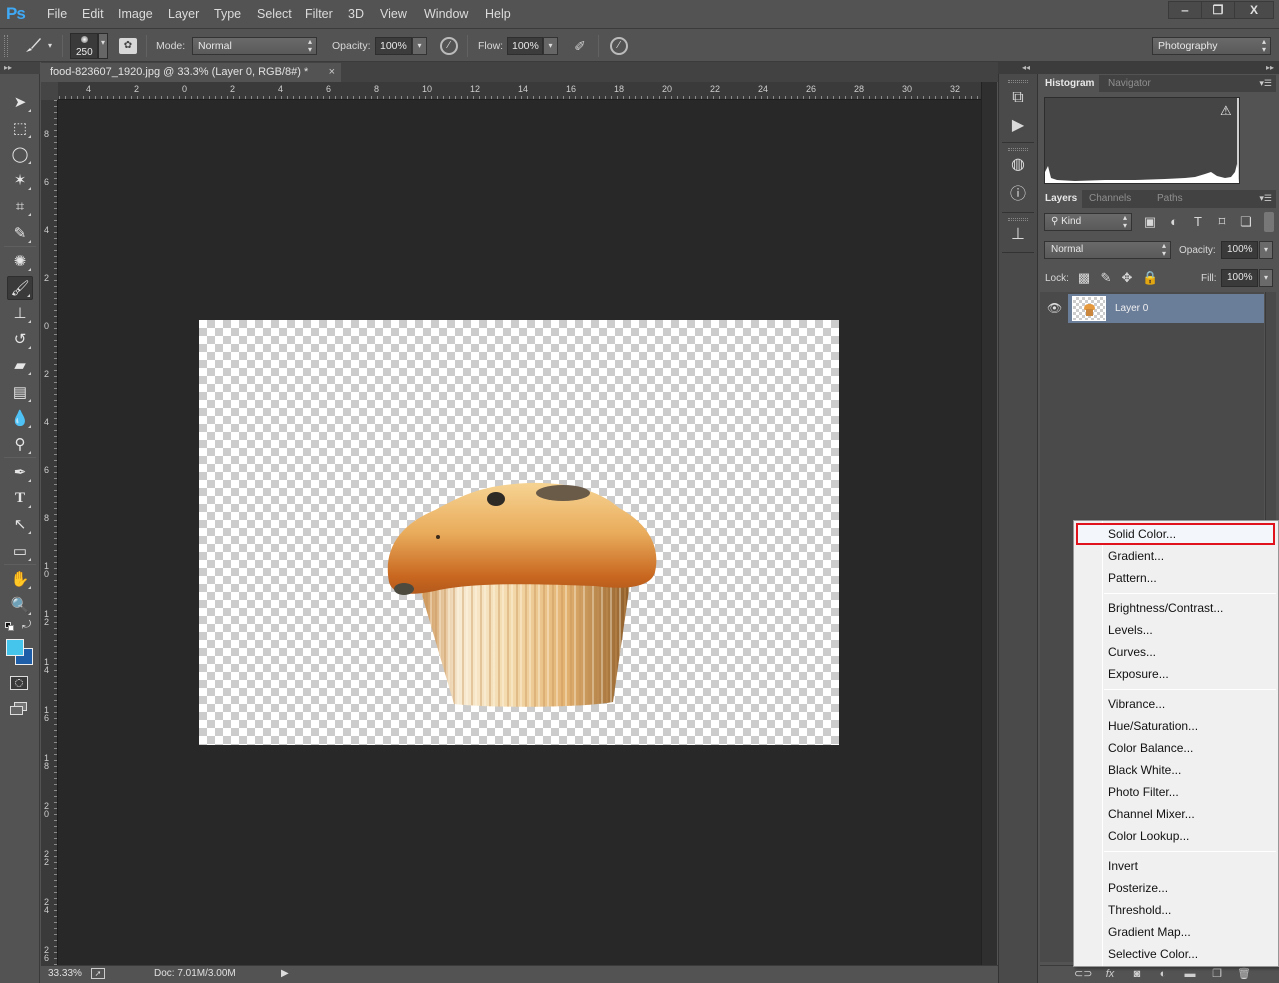 This screenshot has height=983, width=1279. Describe the element at coordinates (15, 647) in the screenshot. I see `foreground-color-swatch` at that location.